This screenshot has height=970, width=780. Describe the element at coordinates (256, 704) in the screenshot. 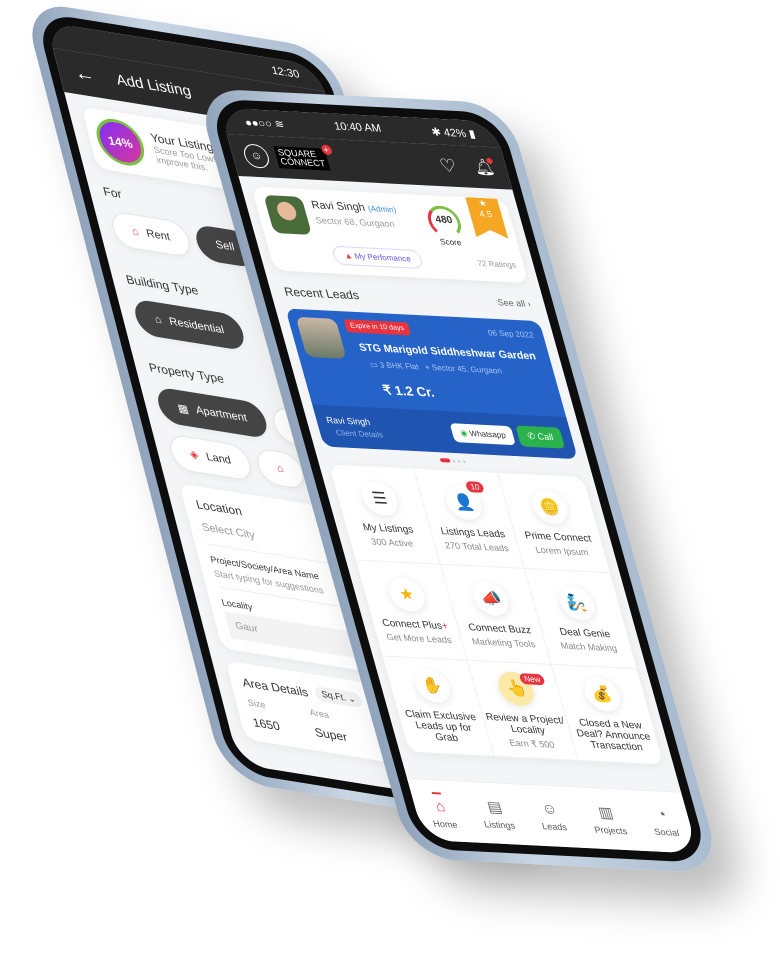

I see `size-label: Size` at that location.